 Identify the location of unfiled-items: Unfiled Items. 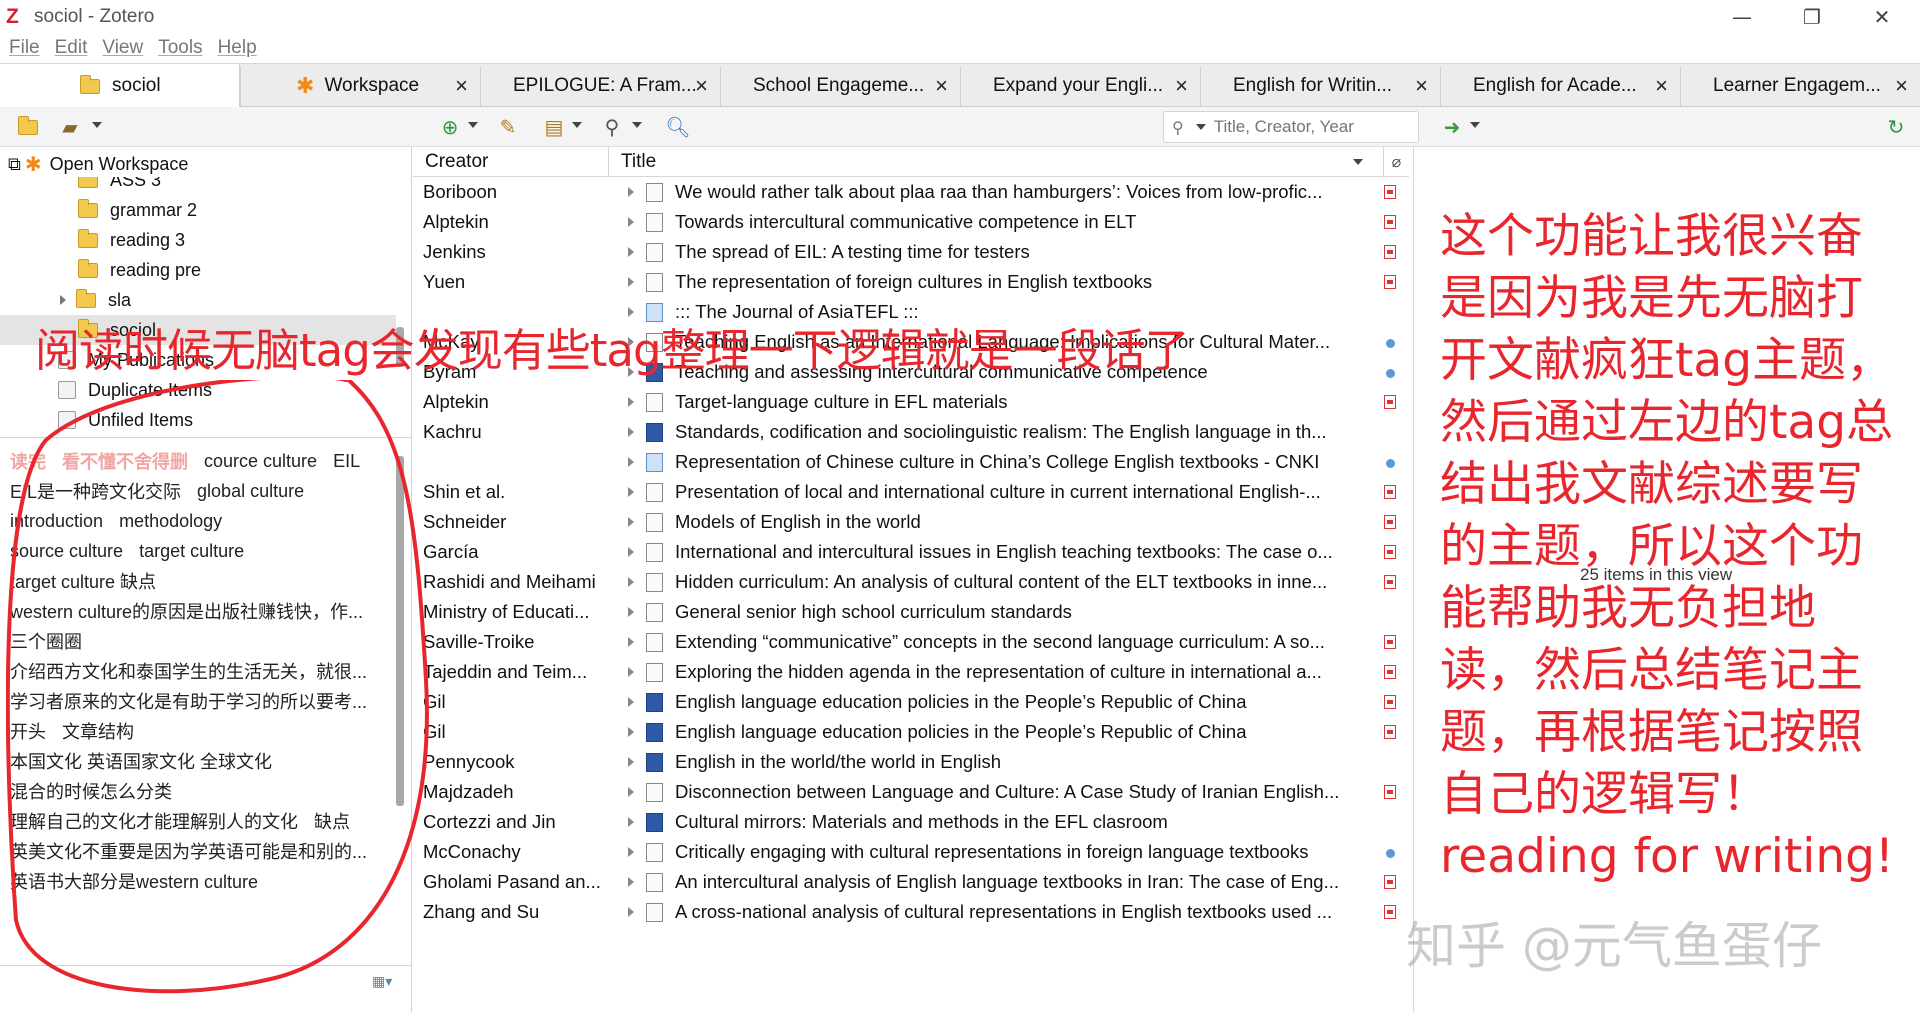
(125, 420).